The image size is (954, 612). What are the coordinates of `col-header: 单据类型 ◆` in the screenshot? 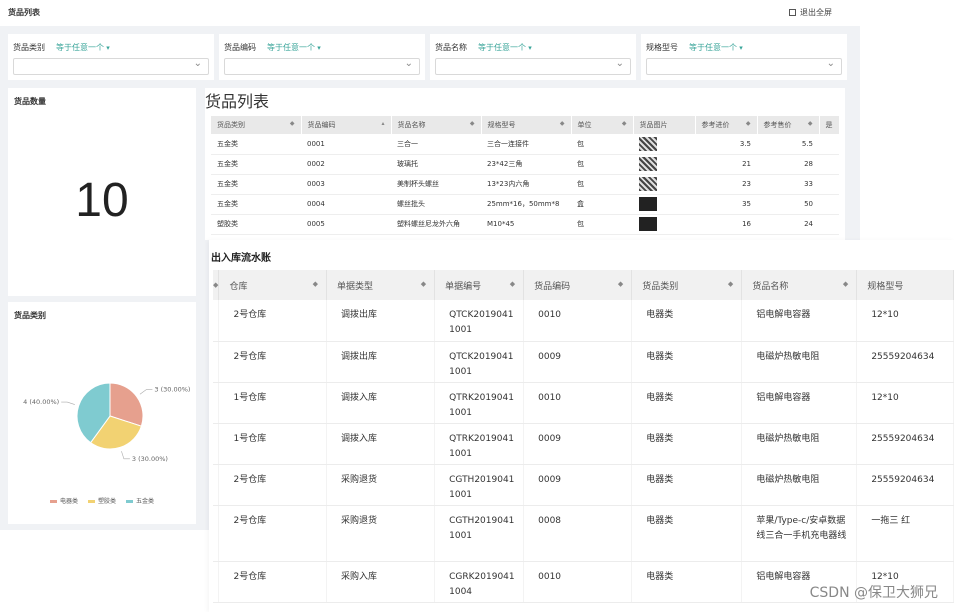 It's located at (381, 285).